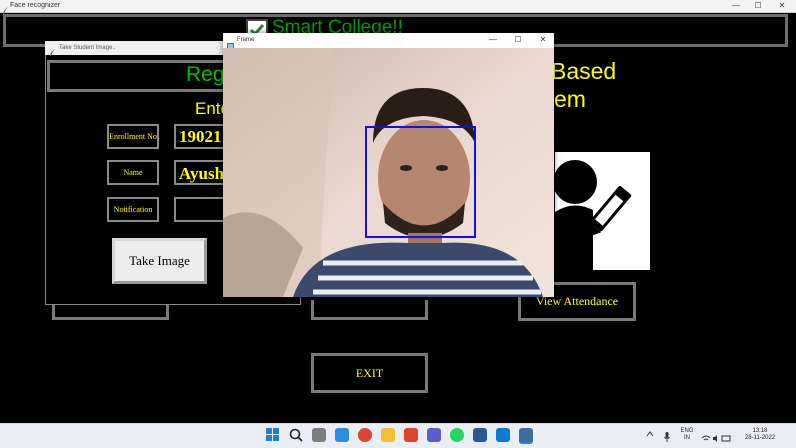 The image size is (796, 448). Describe the element at coordinates (87, 48) in the screenshot. I see `take-student-image-title: Take Student Image..` at that location.